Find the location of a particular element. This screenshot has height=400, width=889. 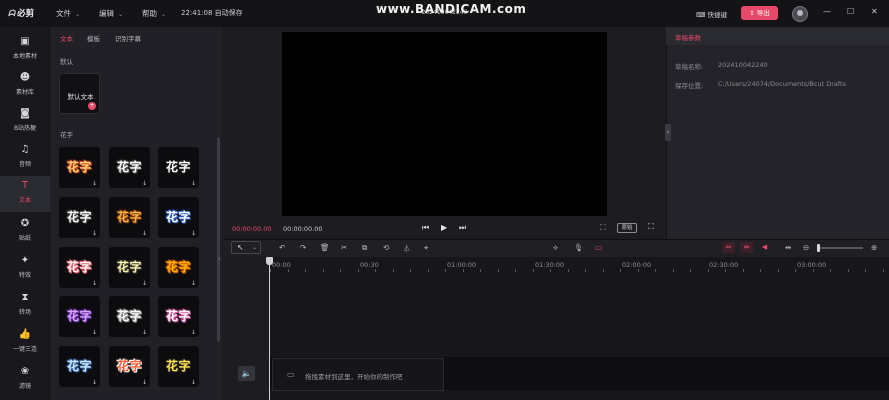

playhead is located at coordinates (269, 329).